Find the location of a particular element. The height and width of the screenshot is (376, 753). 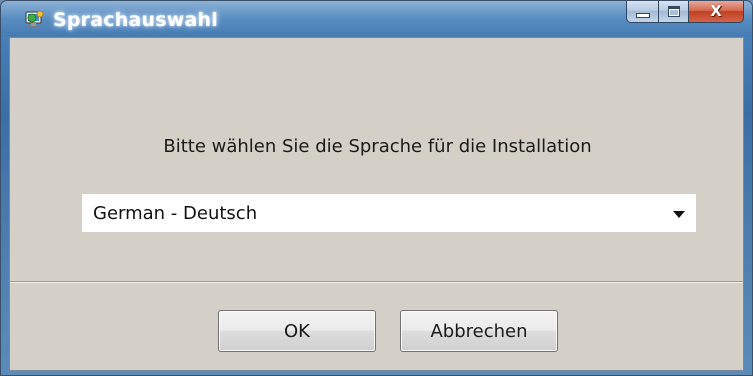

minimize-button is located at coordinates (642, 12).